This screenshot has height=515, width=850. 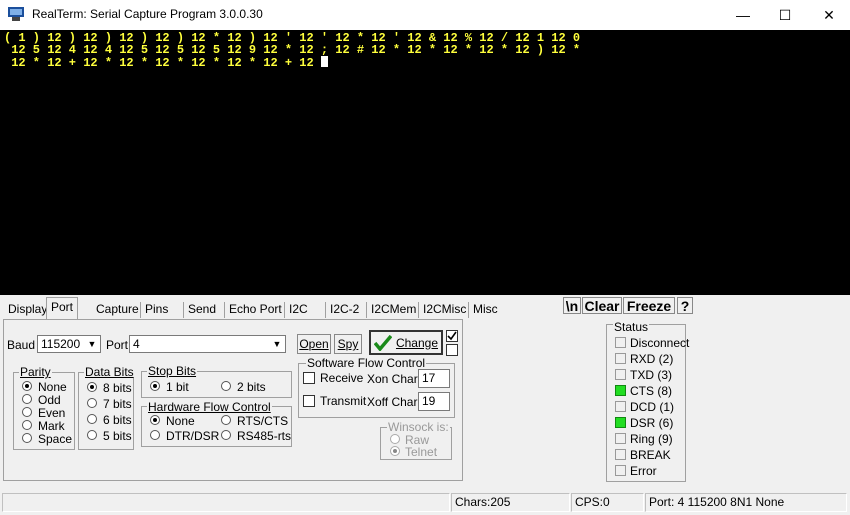 What do you see at coordinates (393, 310) in the screenshot?
I see `tab-i2cmem: I2CMem` at bounding box center [393, 310].